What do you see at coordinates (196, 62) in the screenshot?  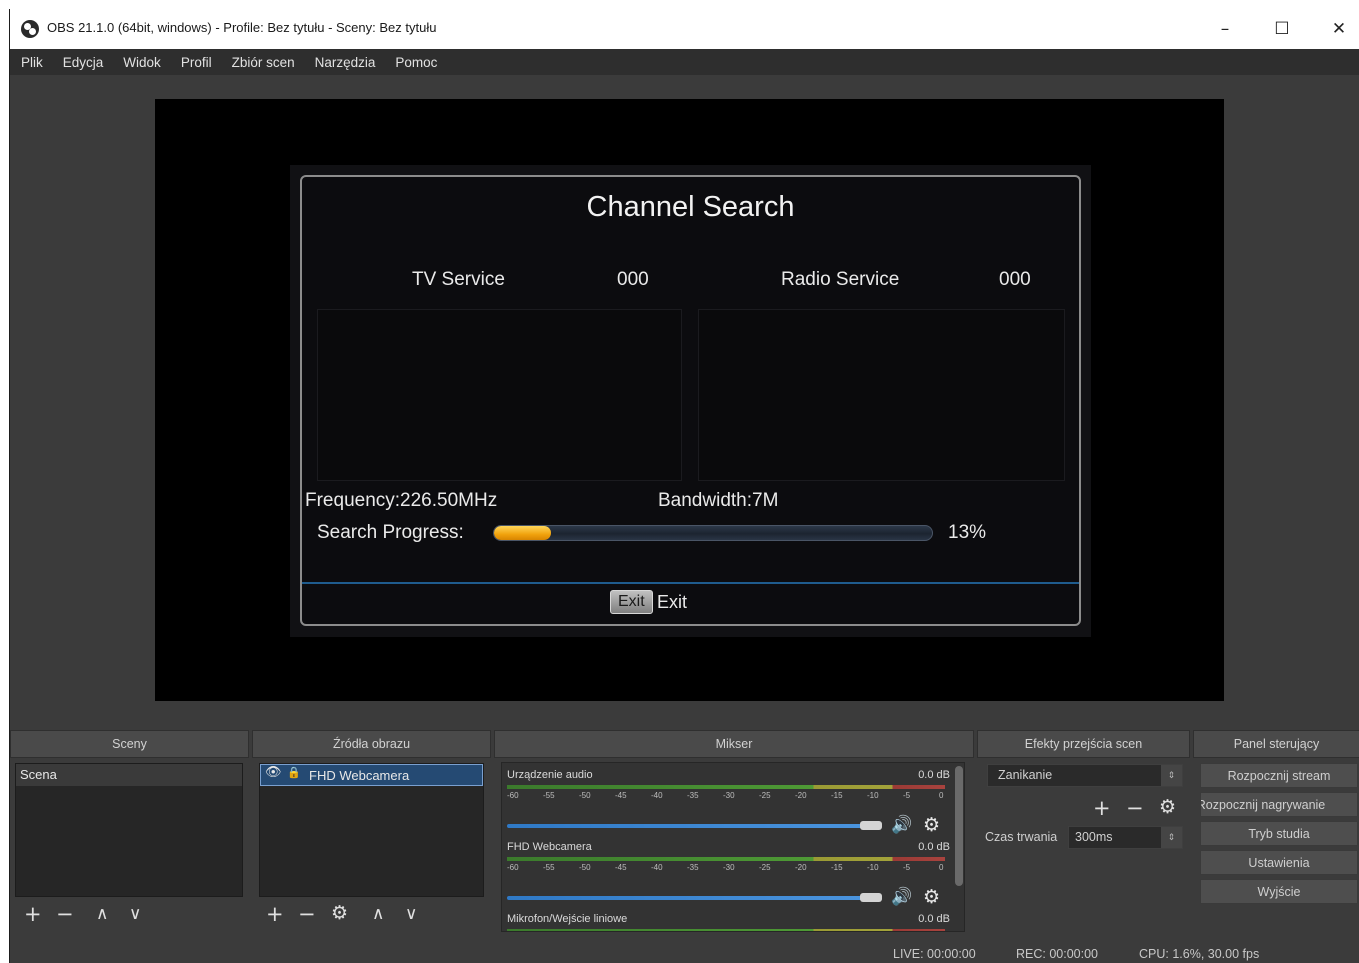 I see `menu-profile: Profil` at bounding box center [196, 62].